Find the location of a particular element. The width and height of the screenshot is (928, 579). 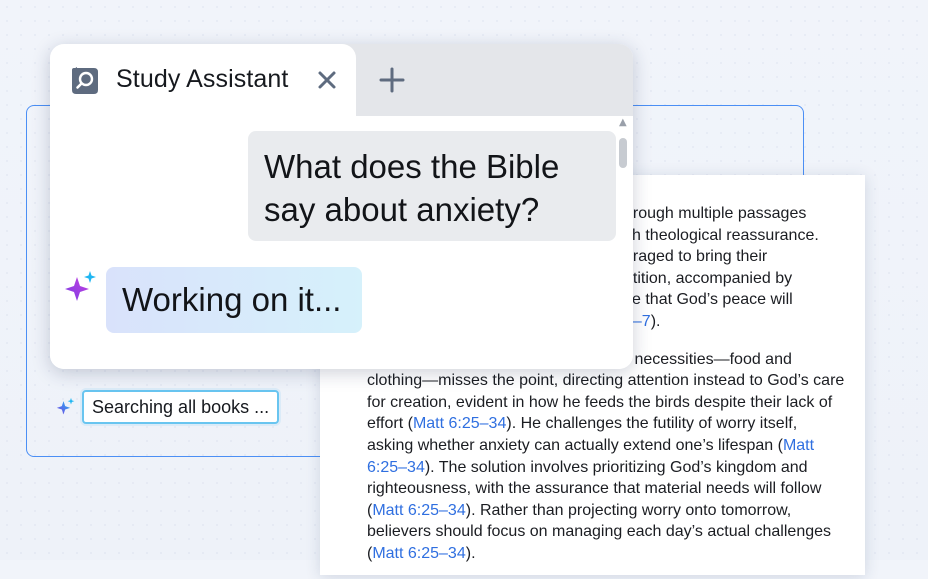

doc-text-line: se that God’s peace will is located at coordinates (708, 300).